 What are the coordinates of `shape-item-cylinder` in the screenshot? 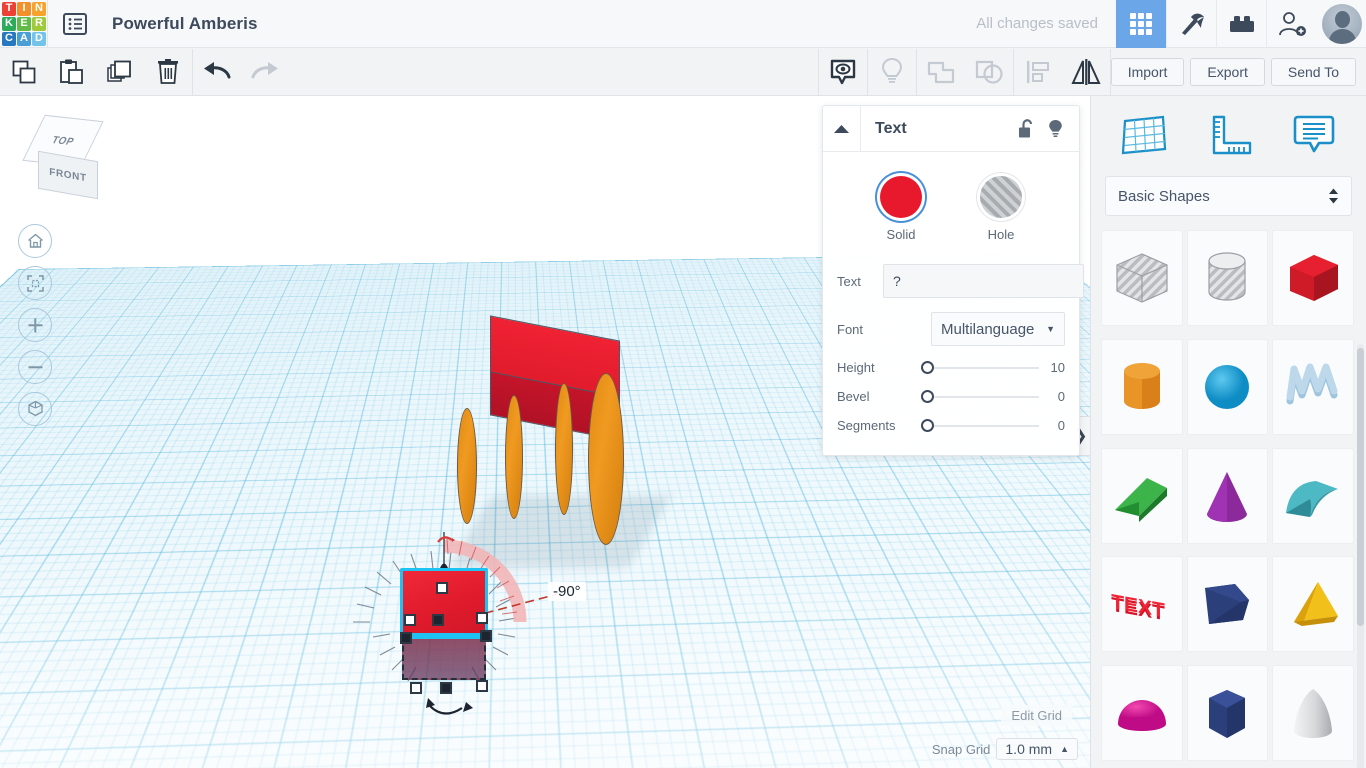 It's located at (1142, 386).